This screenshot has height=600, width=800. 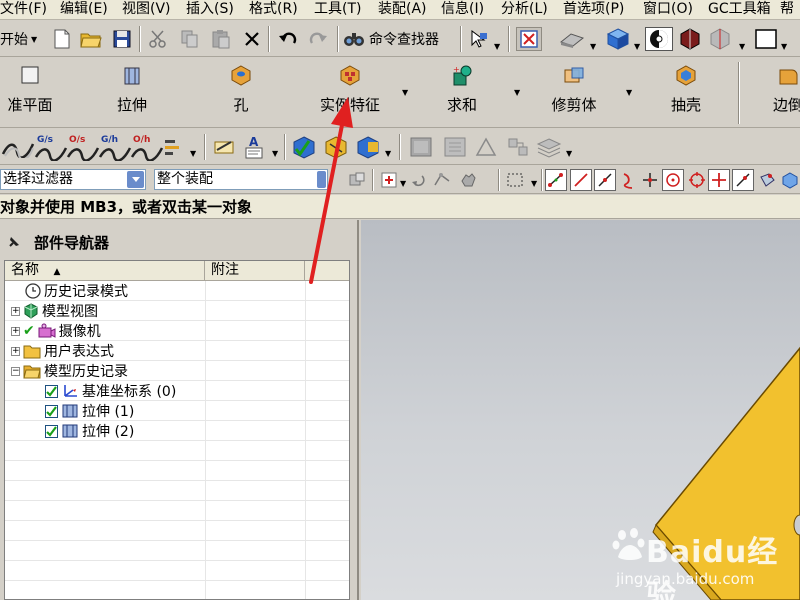 I want to click on grid-view-icon, so click(x=455, y=147).